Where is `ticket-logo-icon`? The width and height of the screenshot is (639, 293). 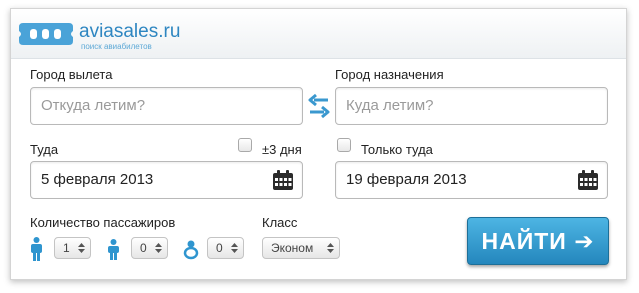
ticket-logo-icon is located at coordinates (46, 34).